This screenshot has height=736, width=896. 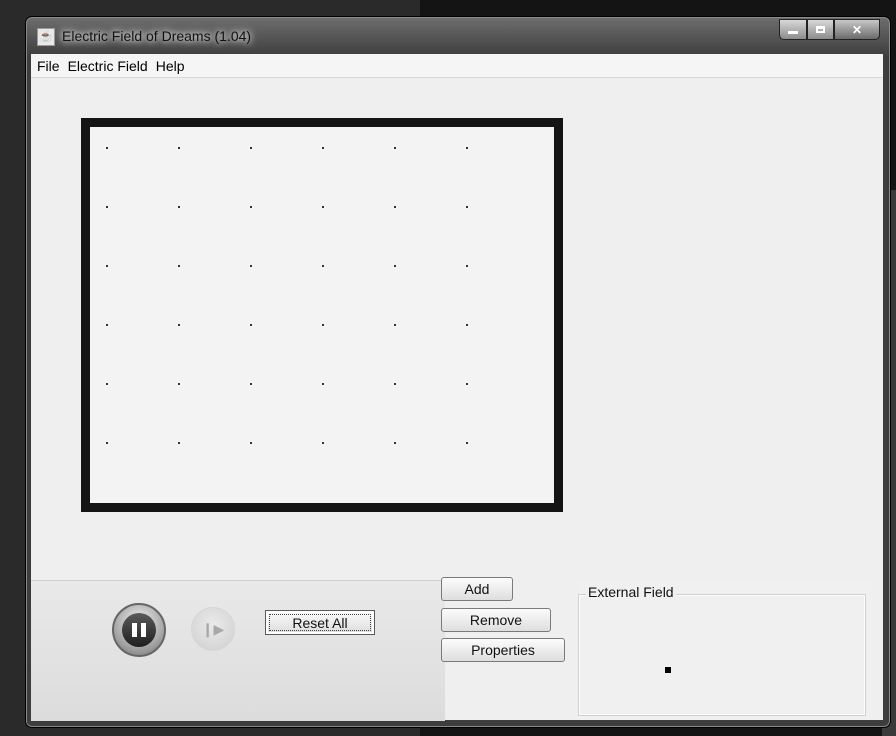 I want to click on properties-button: Properties, so click(x=503, y=650).